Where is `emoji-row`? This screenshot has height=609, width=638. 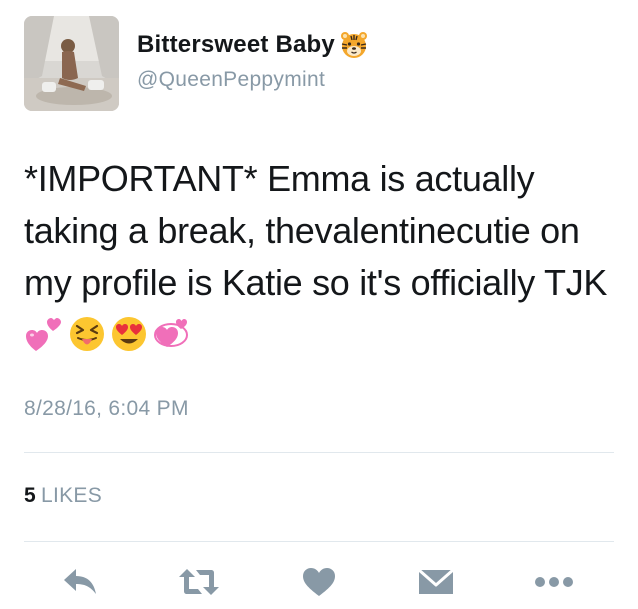
emoji-row is located at coordinates (108, 334).